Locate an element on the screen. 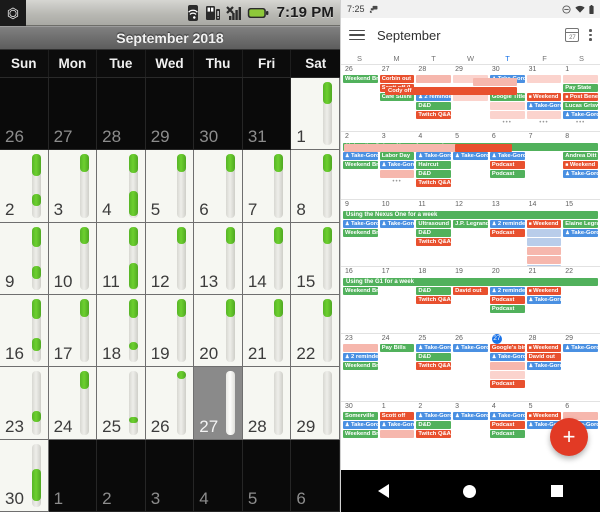  calendar-event: ■ Post Bene is located at coordinates (580, 97).